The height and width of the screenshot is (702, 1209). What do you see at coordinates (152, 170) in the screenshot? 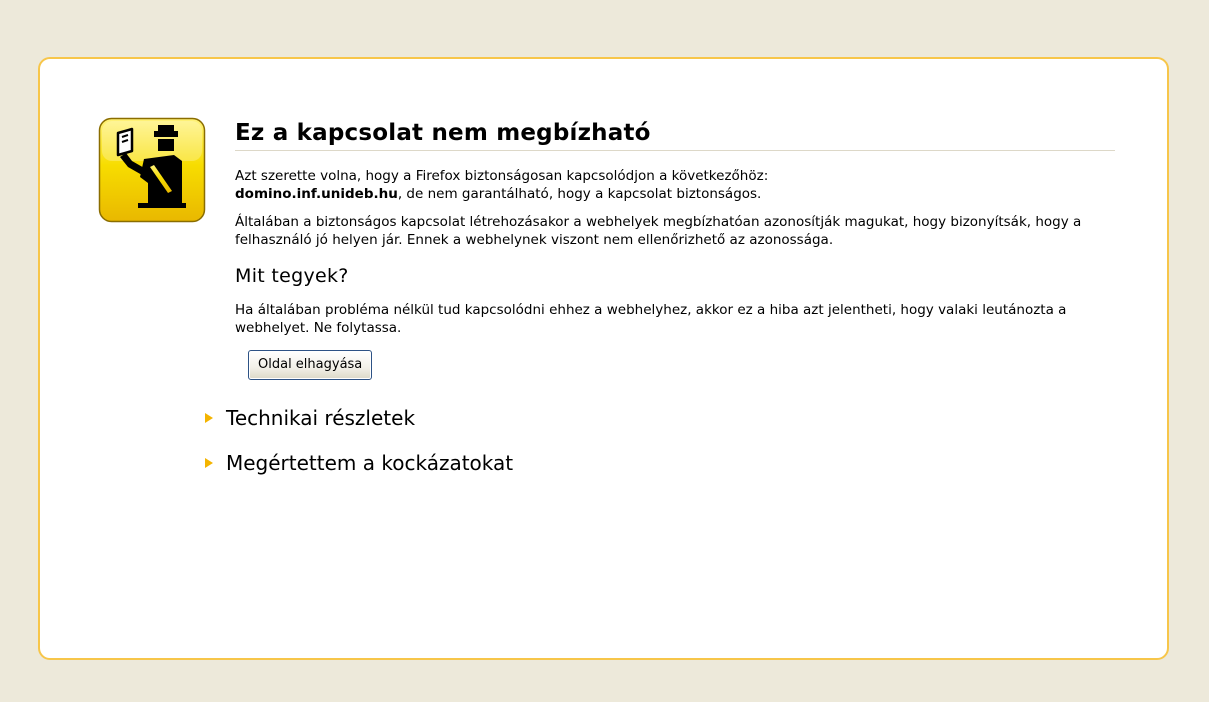
I see `security-officer-icon` at bounding box center [152, 170].